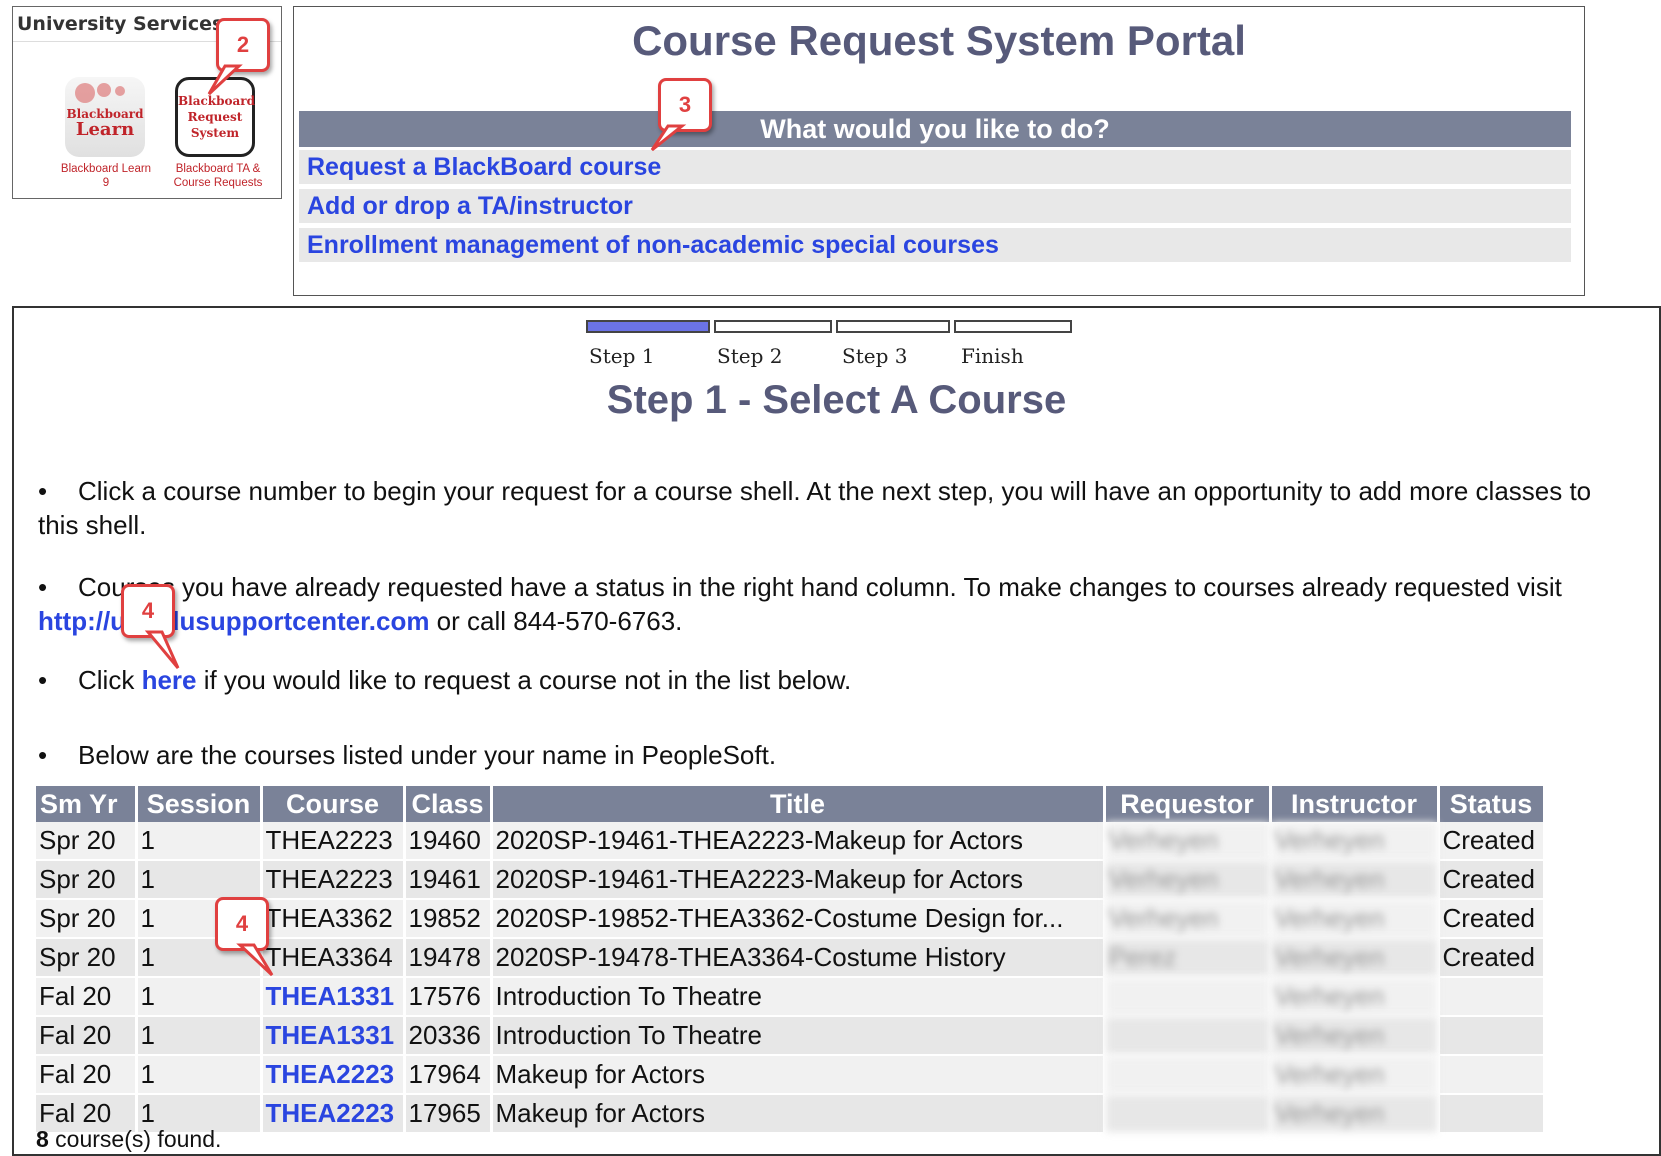 Image resolution: width=1661 pixels, height=1156 pixels. I want to click on request-tile-line2: Request, so click(215, 117).